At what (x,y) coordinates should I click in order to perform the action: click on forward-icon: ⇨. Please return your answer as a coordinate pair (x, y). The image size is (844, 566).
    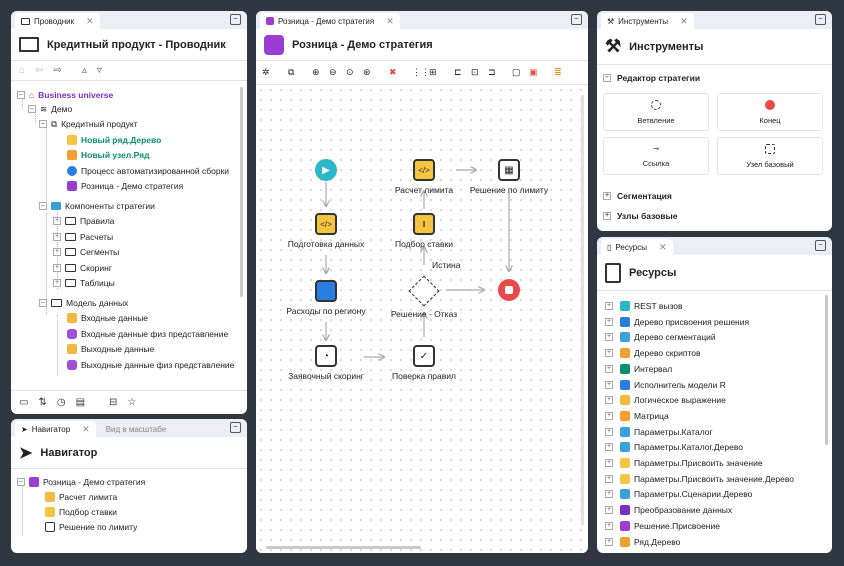
    Looking at the image, I should click on (57, 70).